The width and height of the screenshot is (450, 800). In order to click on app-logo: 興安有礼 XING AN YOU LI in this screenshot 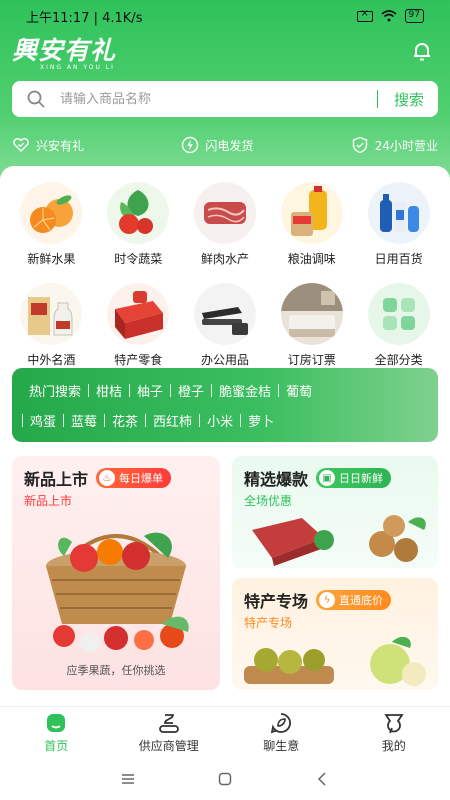, I will do `click(64, 53)`.